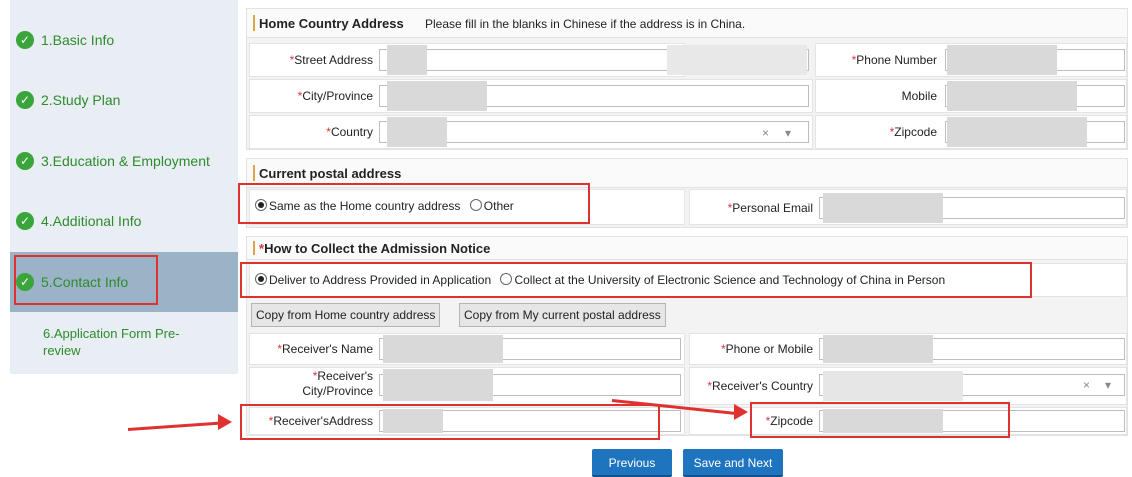 The image size is (1132, 477). I want to click on step-study-plan: ✓ 2.Study Plan, so click(124, 100).